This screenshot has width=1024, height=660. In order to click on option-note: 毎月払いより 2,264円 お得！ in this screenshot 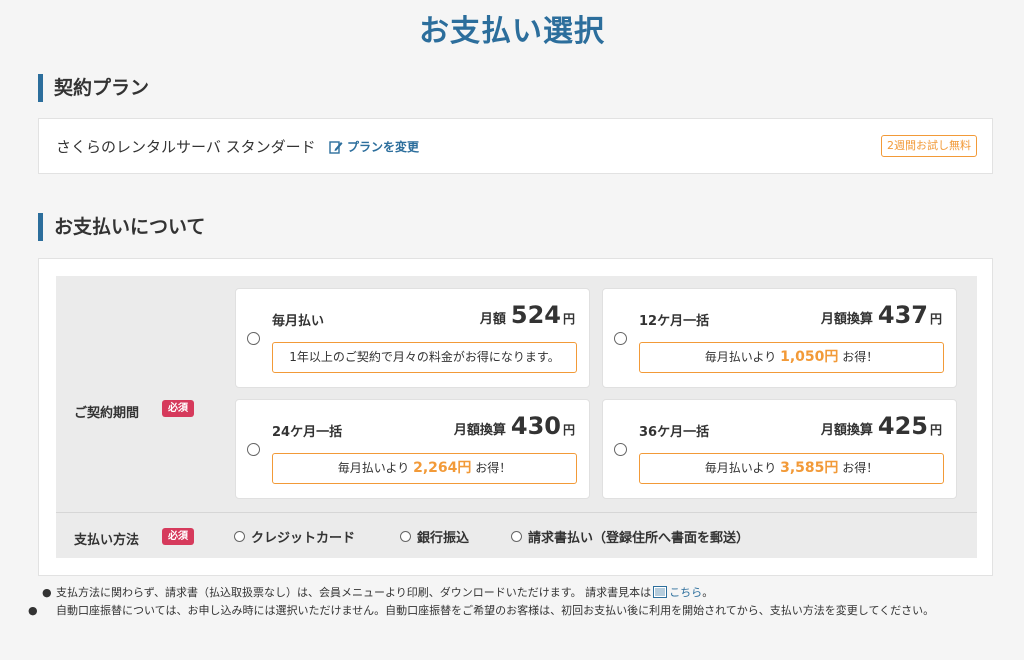, I will do `click(424, 468)`.